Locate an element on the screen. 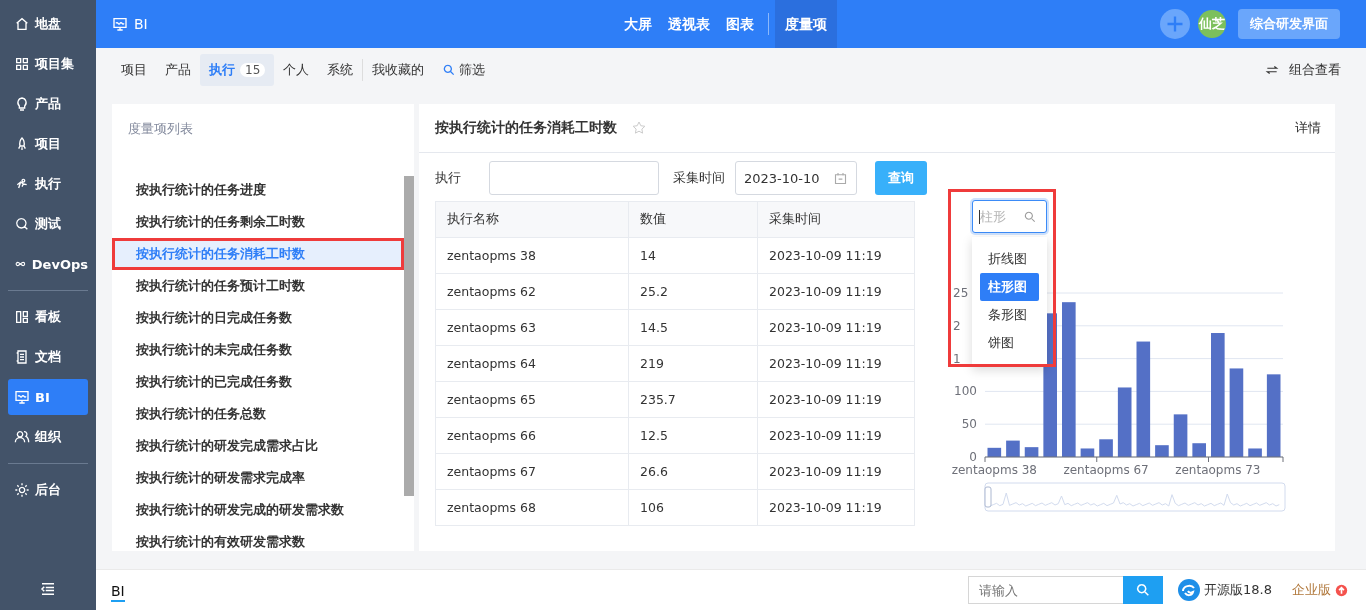 The height and width of the screenshot is (610, 1366). sidebar-item: 看板 is located at coordinates (48, 317).